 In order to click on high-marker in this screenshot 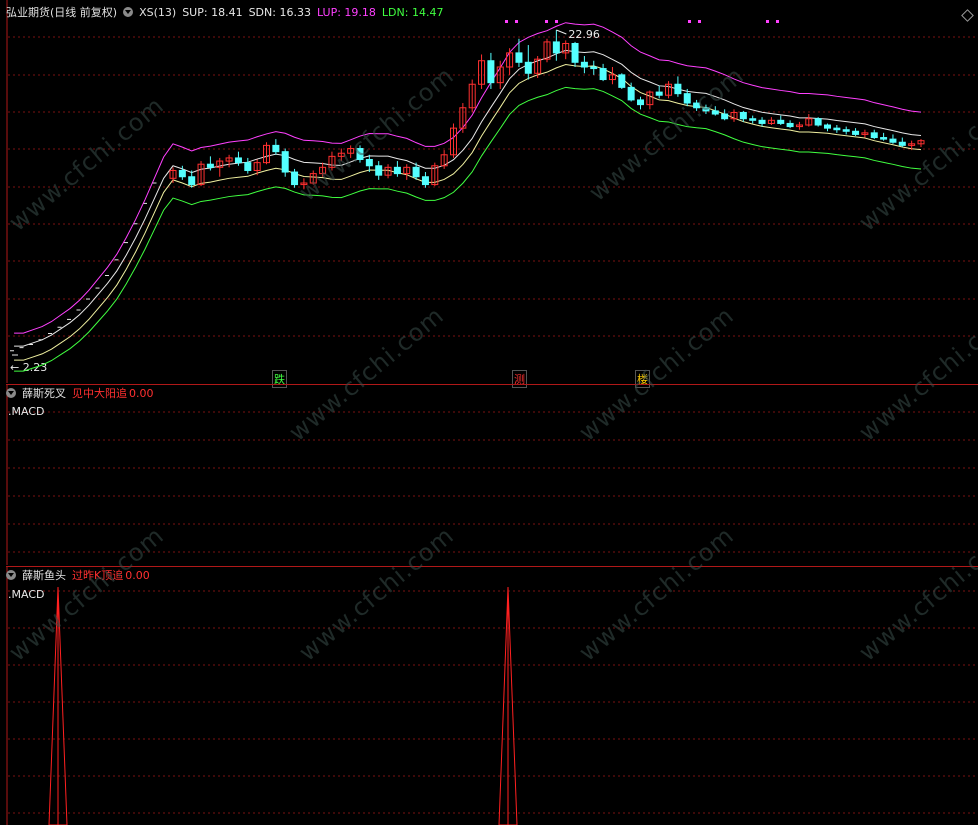, I will do `click(561, 32)`.